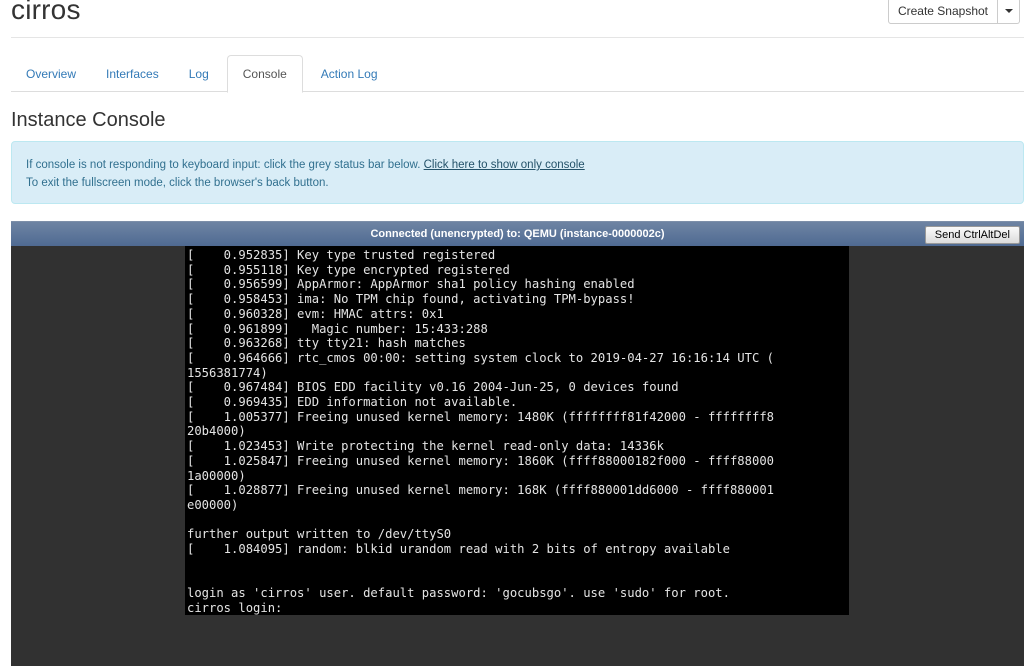 The image size is (1024, 666). Describe the element at coordinates (504, 165) in the screenshot. I see `show-only-console-link: Click here to show only console` at that location.